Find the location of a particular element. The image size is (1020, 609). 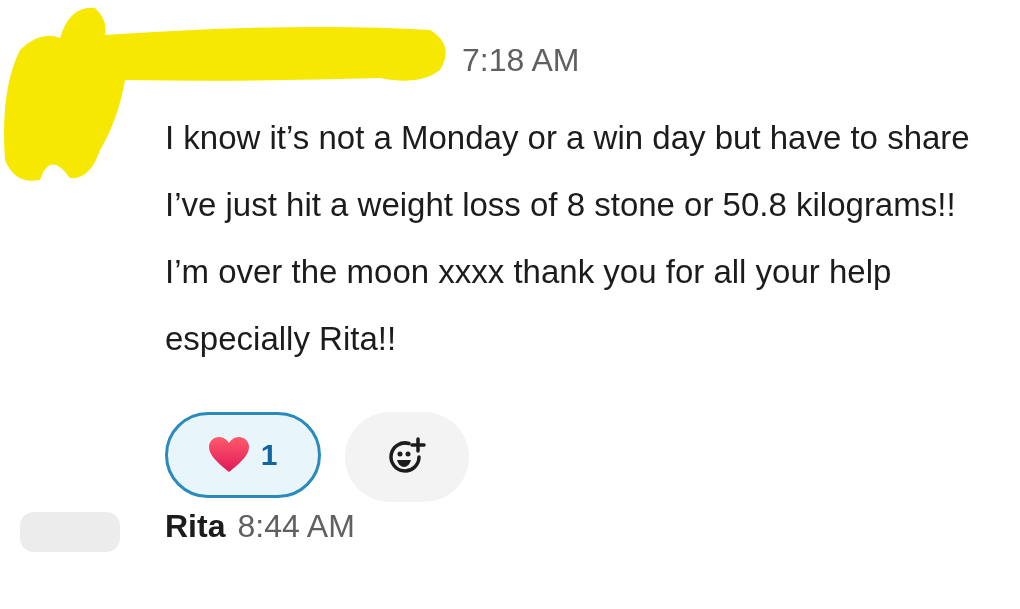

message-time: 8:44 AM is located at coordinates (296, 526).